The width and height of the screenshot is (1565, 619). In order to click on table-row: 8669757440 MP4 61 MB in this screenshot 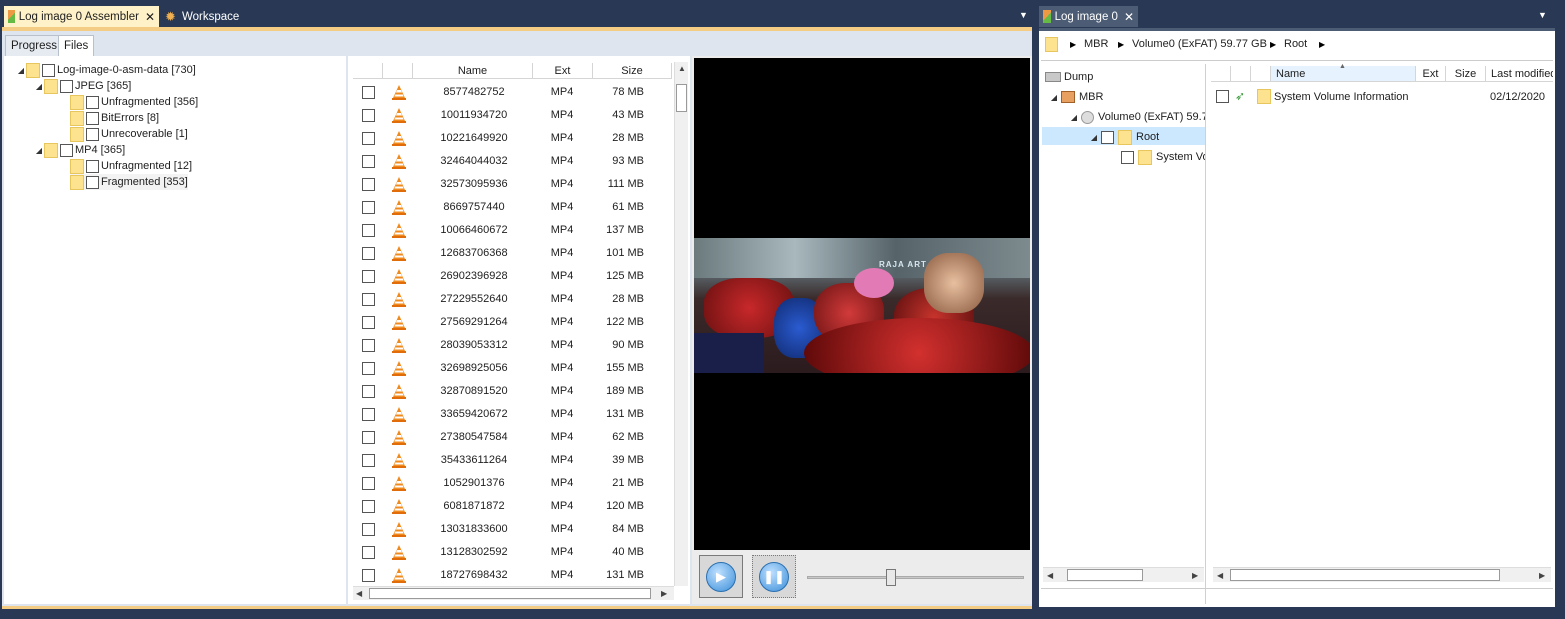, I will do `click(510, 207)`.